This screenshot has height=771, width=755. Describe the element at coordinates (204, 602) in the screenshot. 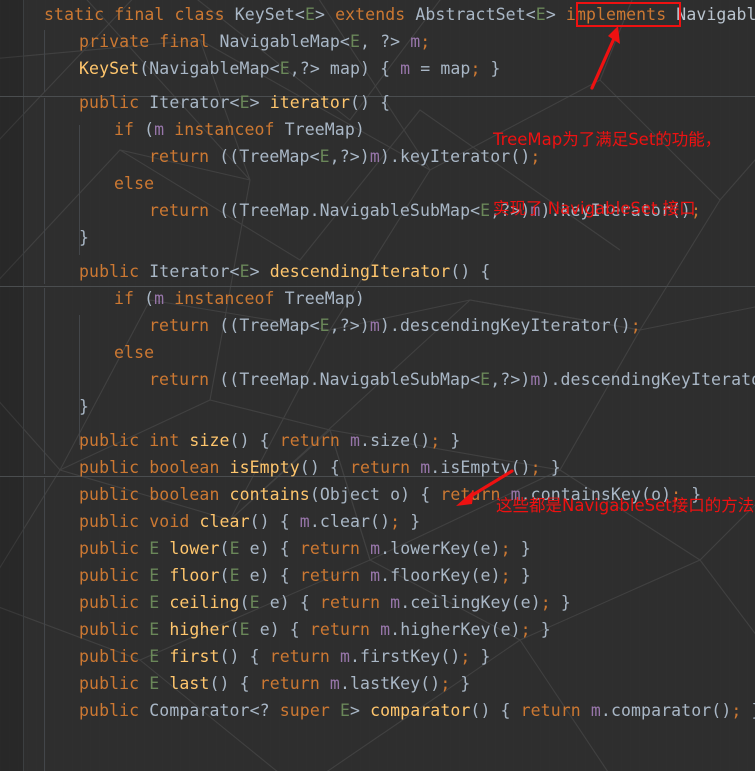

I see `code-token: ceiling` at that location.